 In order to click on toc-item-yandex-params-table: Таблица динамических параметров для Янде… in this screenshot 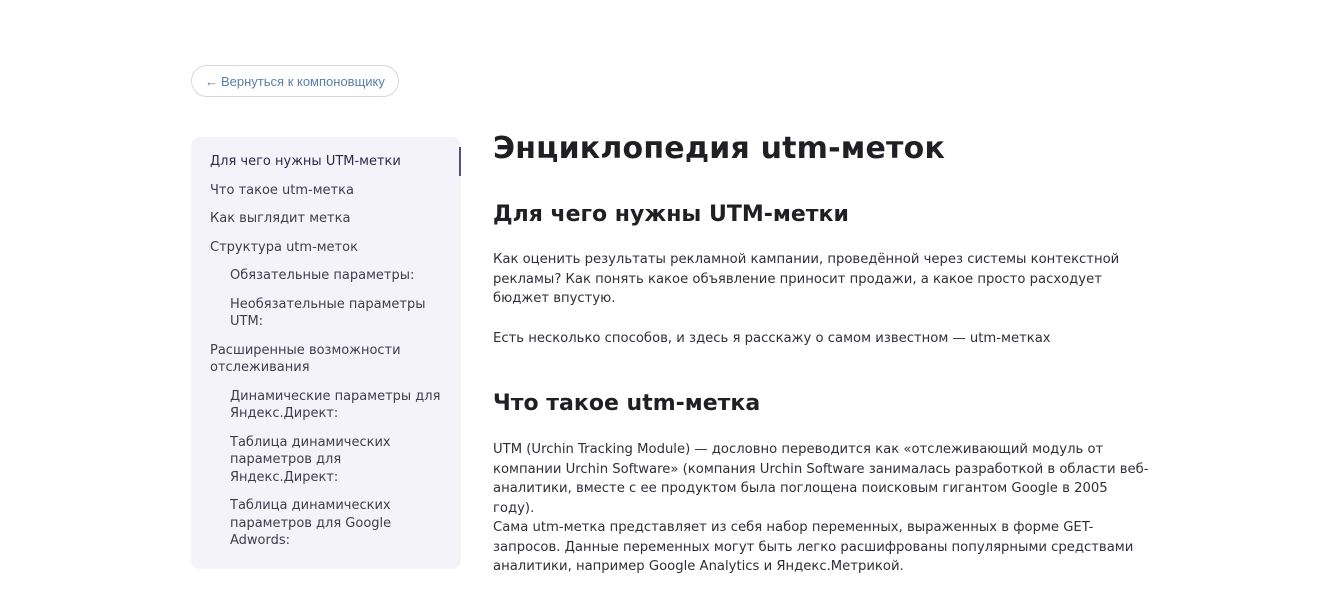, I will do `click(326, 460)`.